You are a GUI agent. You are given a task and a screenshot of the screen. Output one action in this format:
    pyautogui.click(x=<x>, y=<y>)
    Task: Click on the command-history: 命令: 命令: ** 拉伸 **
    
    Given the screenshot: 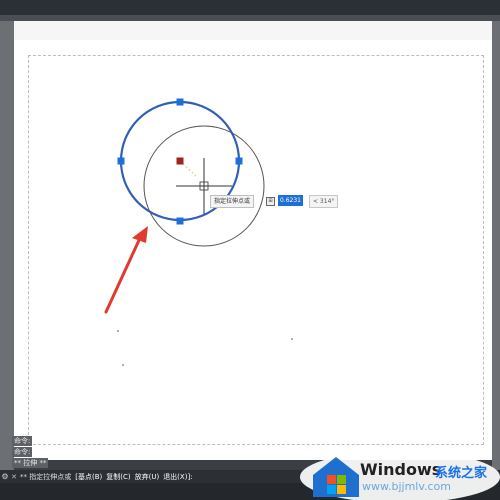 What is the action you would take?
    pyautogui.click(x=42, y=452)
    